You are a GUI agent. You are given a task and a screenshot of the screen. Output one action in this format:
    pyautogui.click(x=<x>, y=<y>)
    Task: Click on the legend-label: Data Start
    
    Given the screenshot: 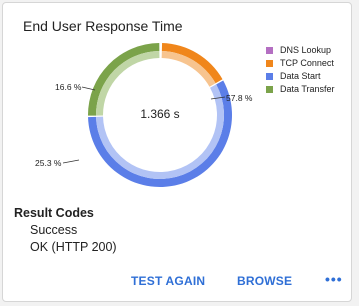 What is the action you would take?
    pyautogui.click(x=300, y=76)
    